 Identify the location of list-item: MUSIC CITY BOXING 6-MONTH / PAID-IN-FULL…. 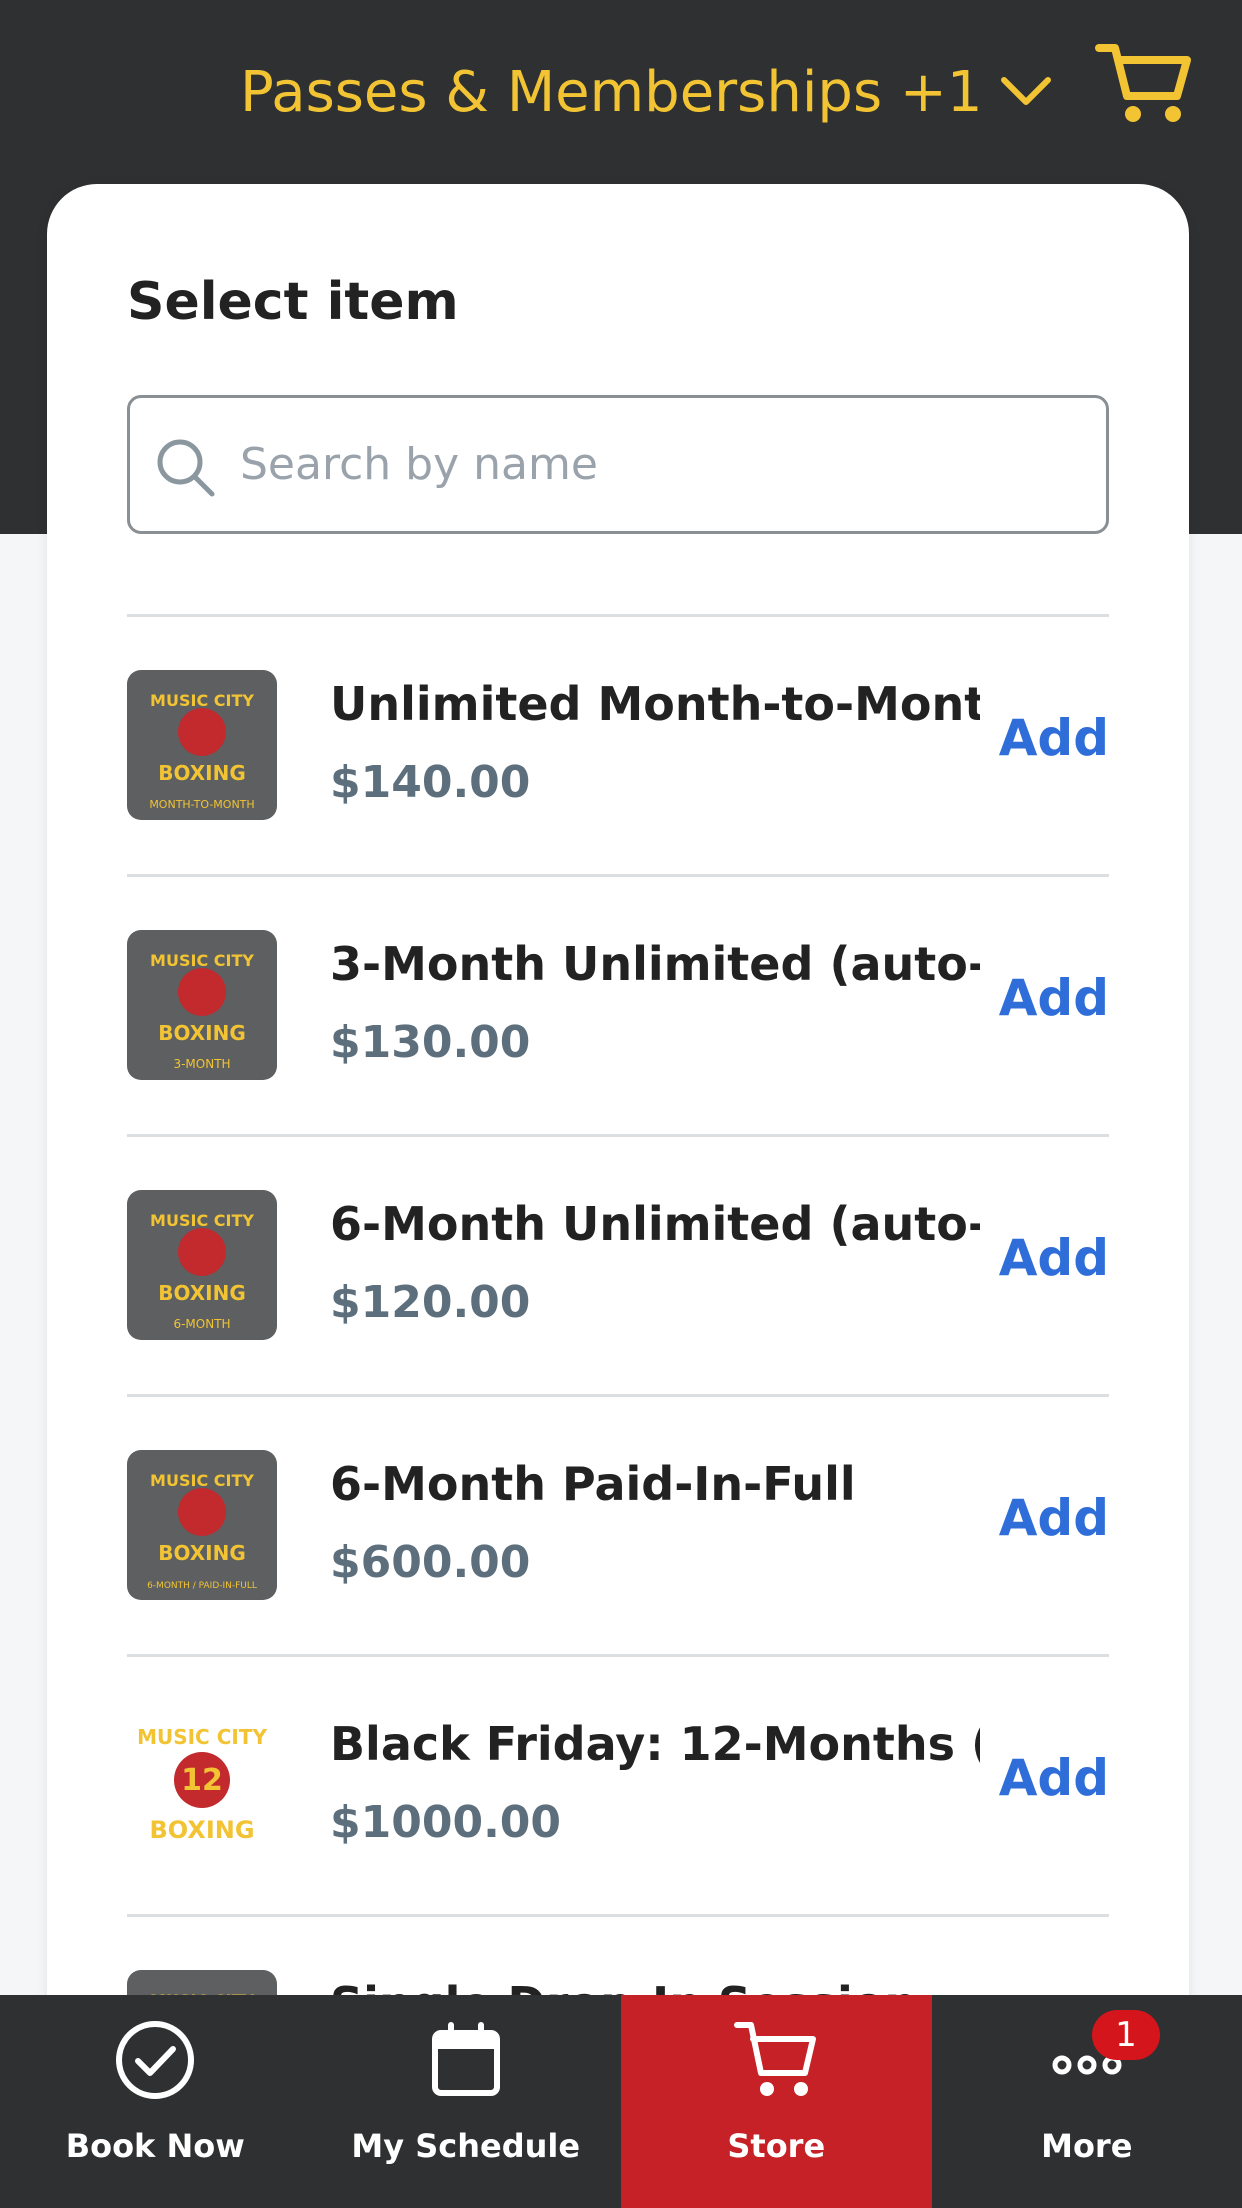
(618, 1524).